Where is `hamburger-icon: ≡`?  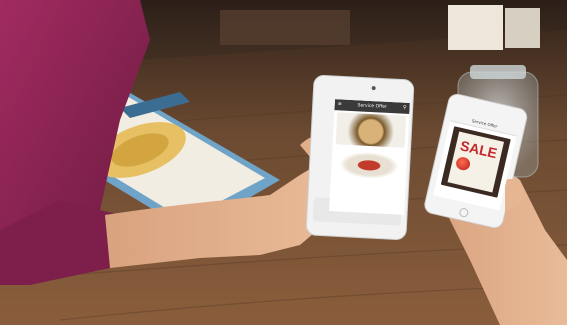
hamburger-icon: ≡ is located at coordinates (340, 104).